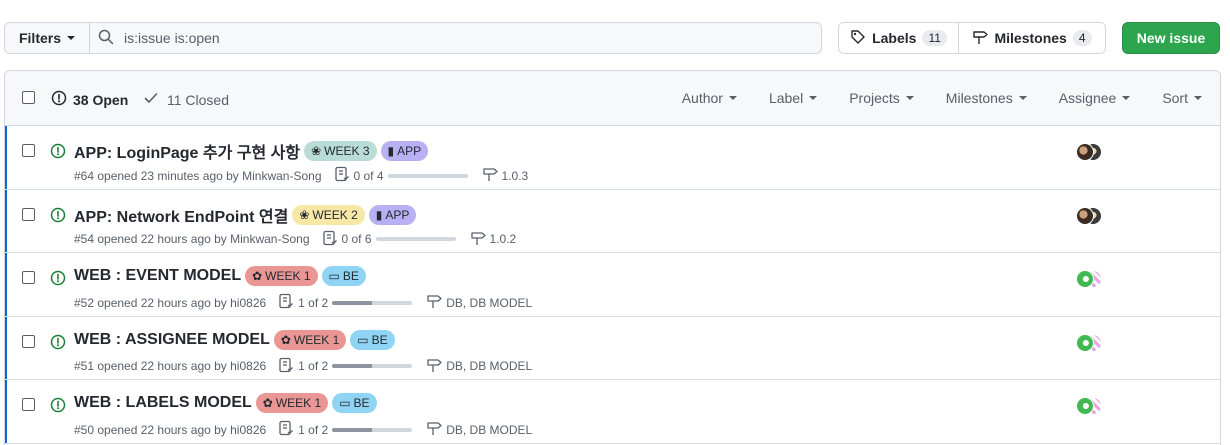  I want to click on labels-label: Labels, so click(894, 38).